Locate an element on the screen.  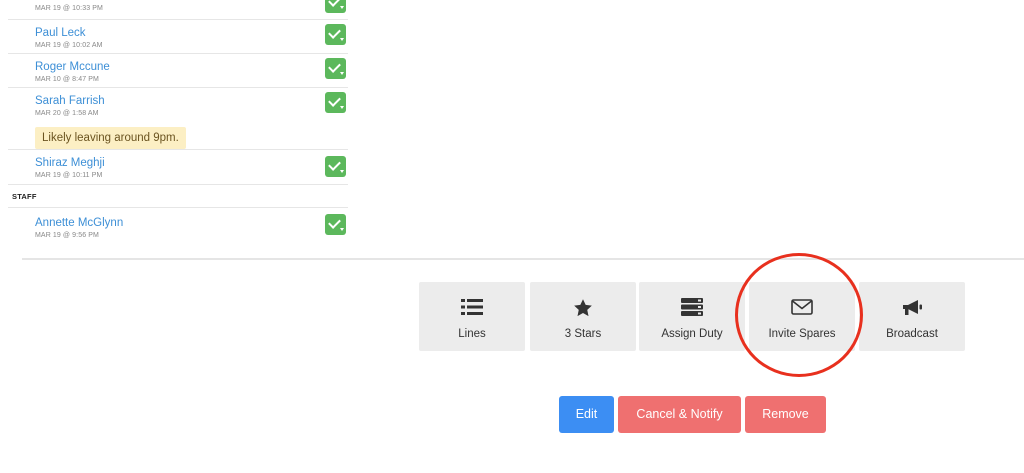
list-item: Paul Leck MAR 19 @ 10:02 AM is located at coordinates (178, 37).